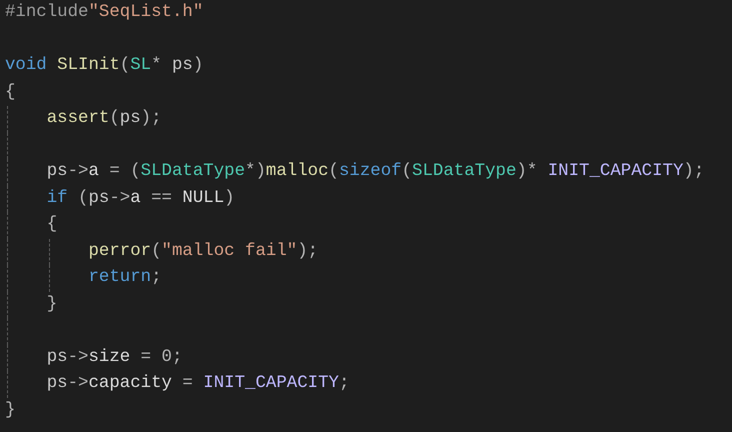 The image size is (732, 432). Describe the element at coordinates (375, 172) in the screenshot. I see `code-line: ps->a = (SLDataType*)malloc(sizeof(SLDataType)* INIT_CAPACITY);` at that location.